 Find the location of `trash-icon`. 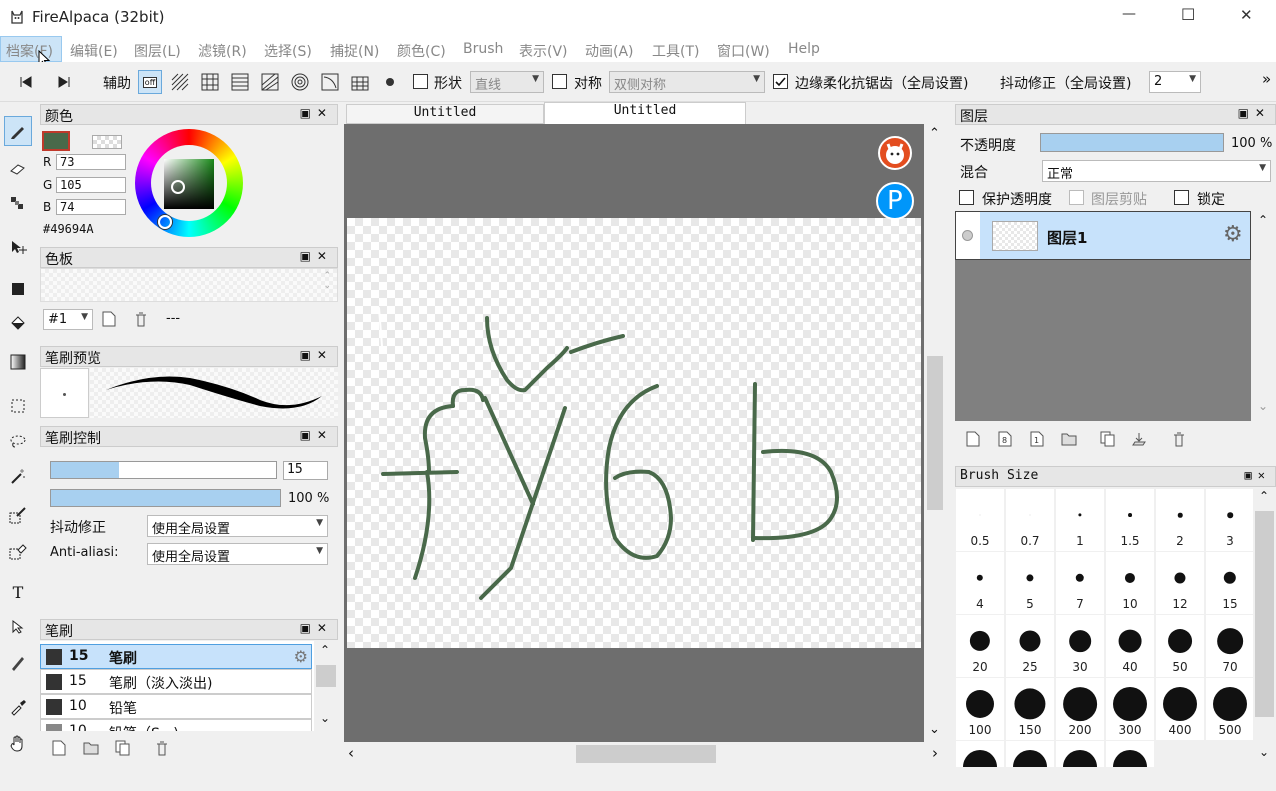

trash-icon is located at coordinates (162, 750).